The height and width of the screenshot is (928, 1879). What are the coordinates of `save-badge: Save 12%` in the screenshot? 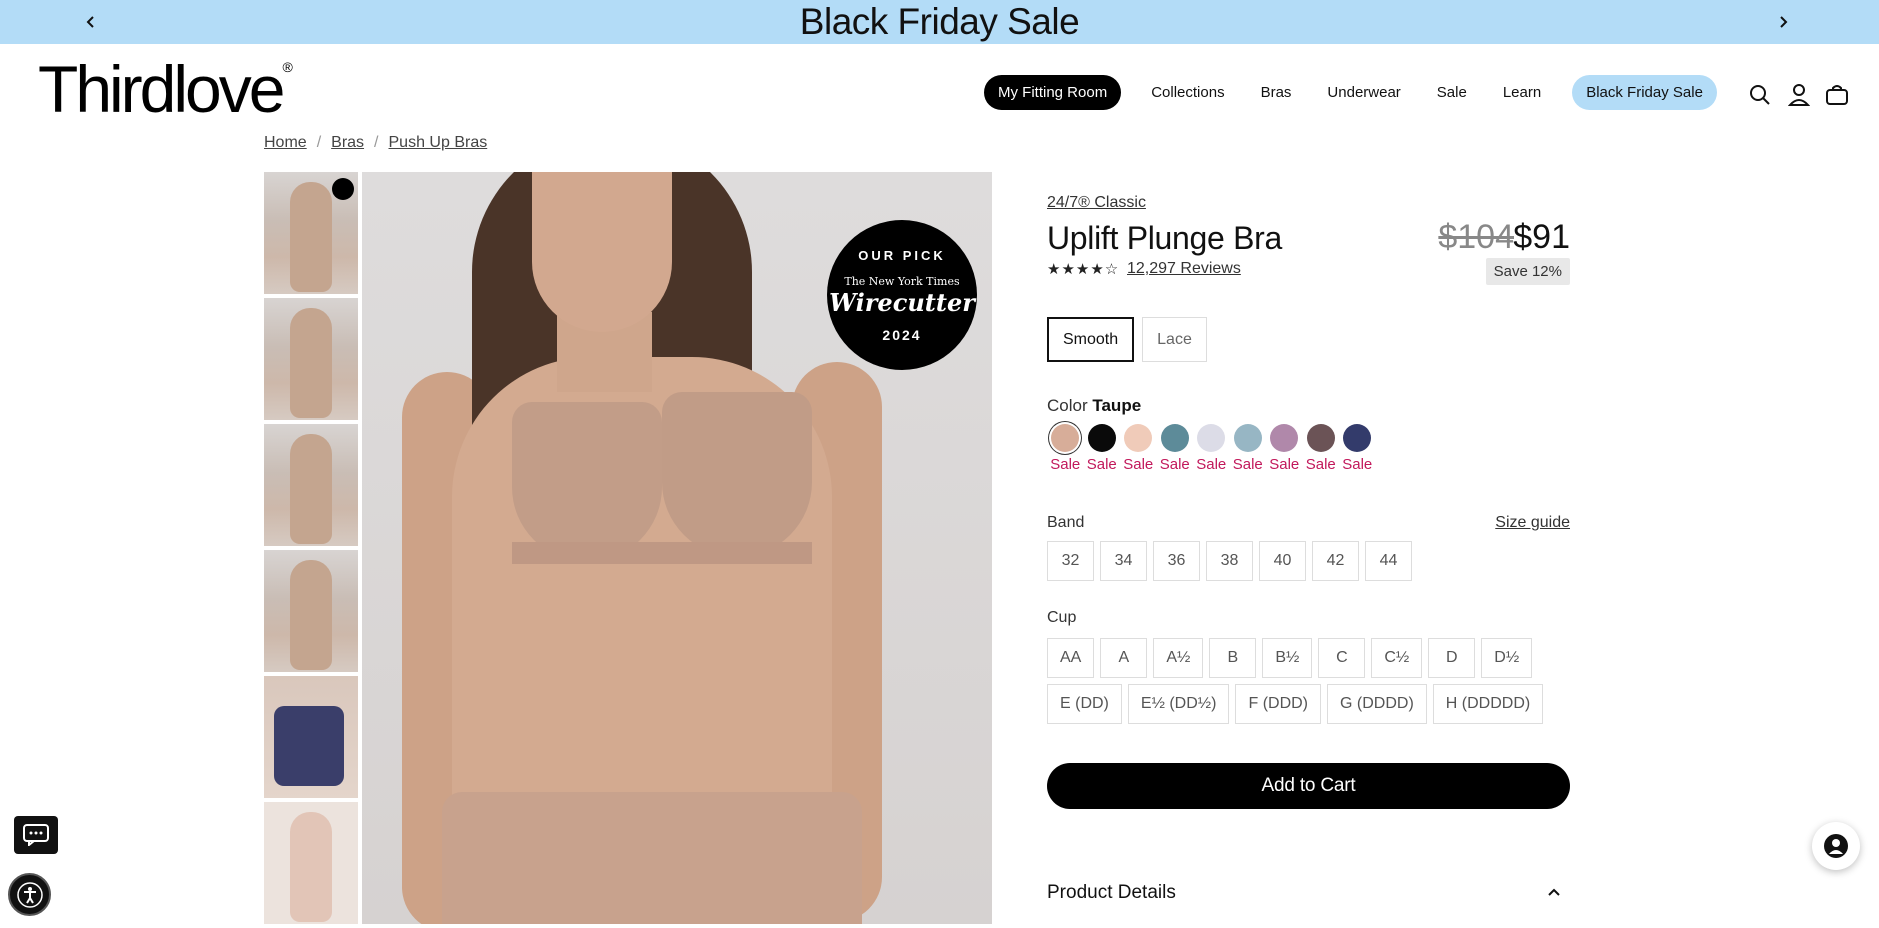 It's located at (1527, 271).